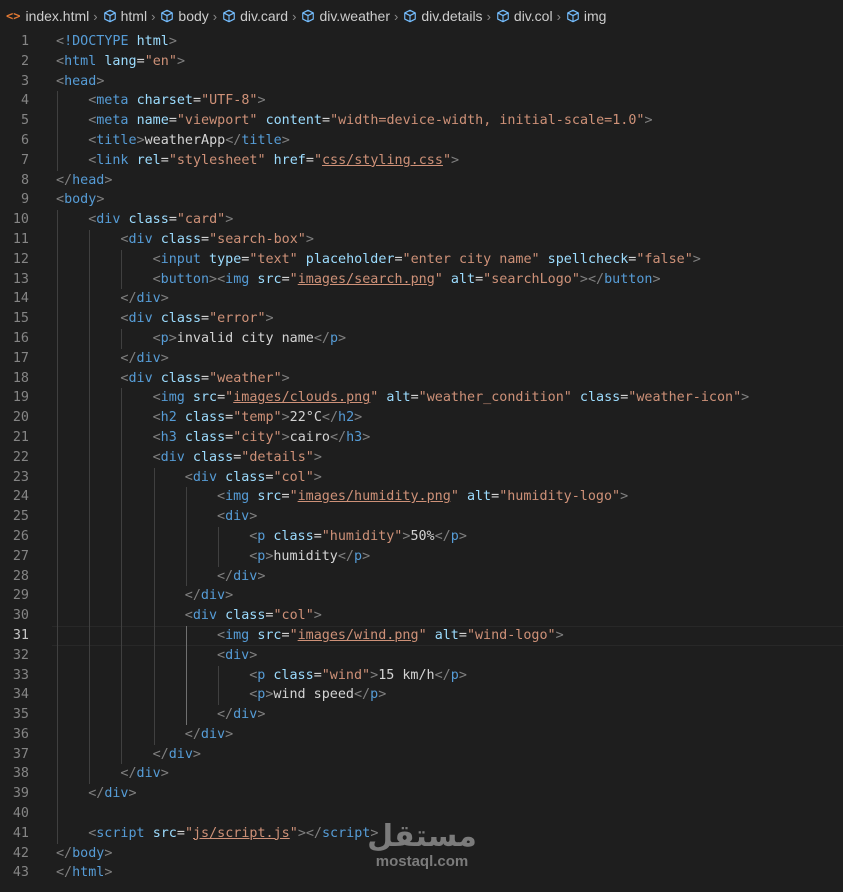 The height and width of the screenshot is (892, 843). I want to click on breadcrumb-item: img, so click(586, 16).